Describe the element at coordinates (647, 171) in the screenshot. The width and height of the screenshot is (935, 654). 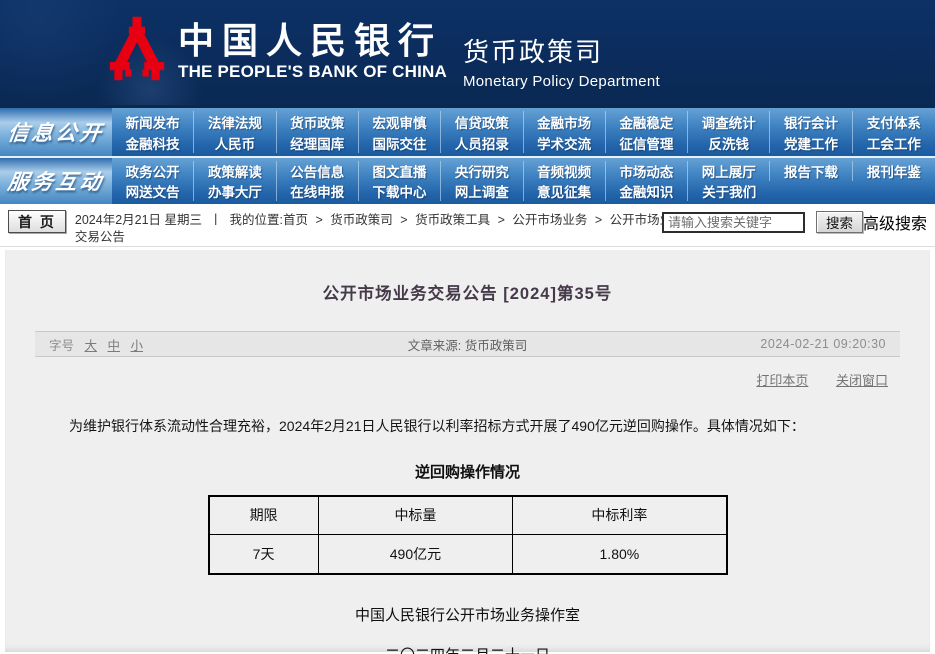
I see `nav-item-market-dynamics: 市场动态` at that location.